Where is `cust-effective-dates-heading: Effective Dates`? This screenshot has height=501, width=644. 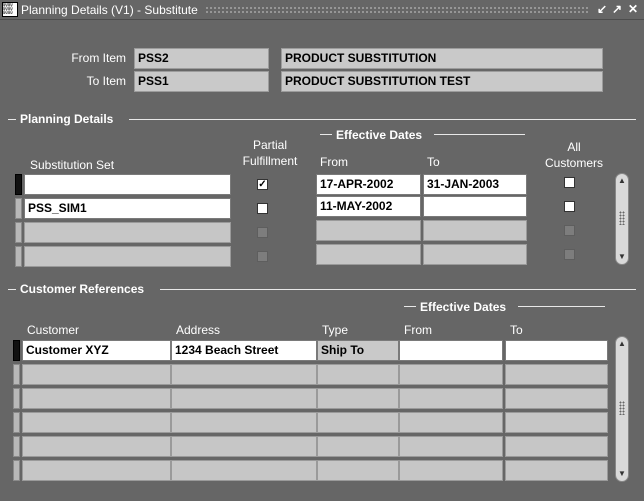 cust-effective-dates-heading: Effective Dates is located at coordinates (463, 307).